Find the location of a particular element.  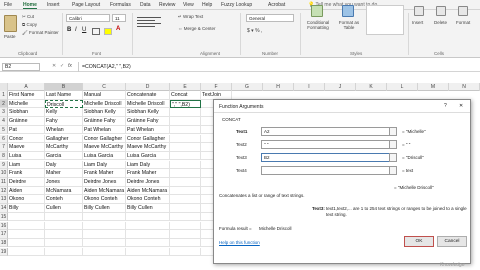

table-cell: Kelly is located at coordinates (64, 112).